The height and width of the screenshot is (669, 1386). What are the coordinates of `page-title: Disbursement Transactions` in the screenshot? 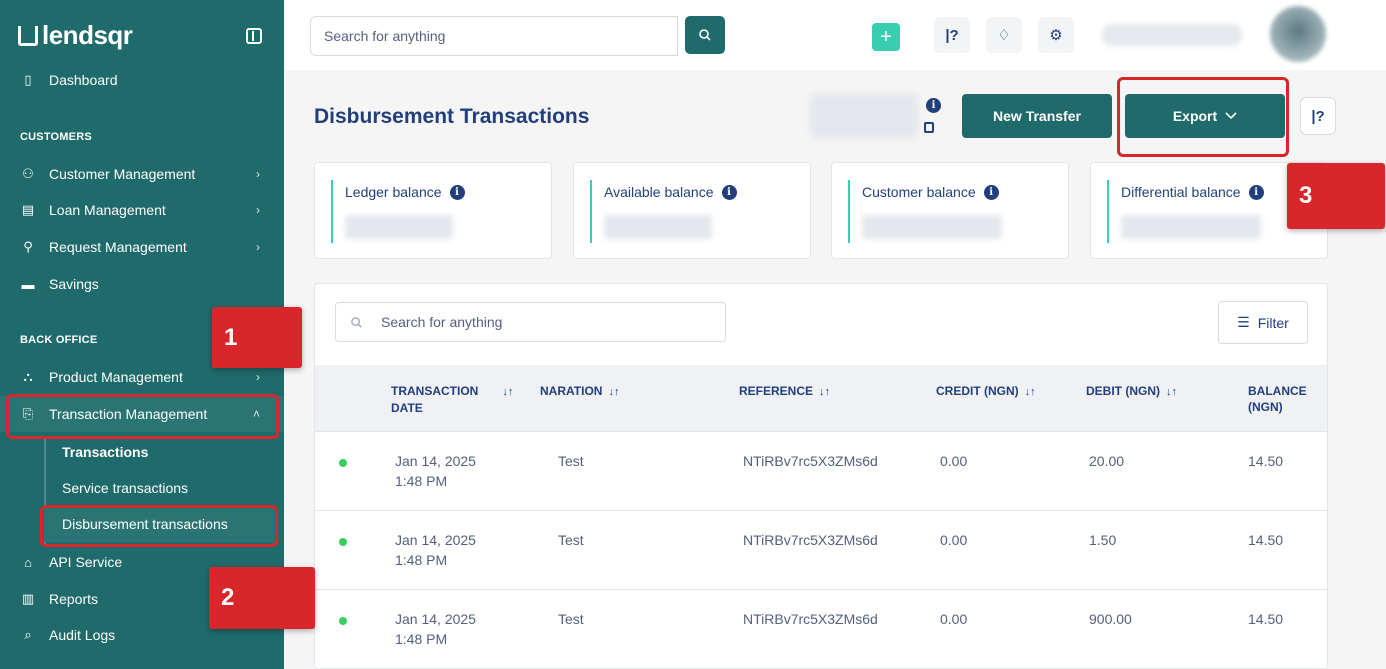 It's located at (452, 116).